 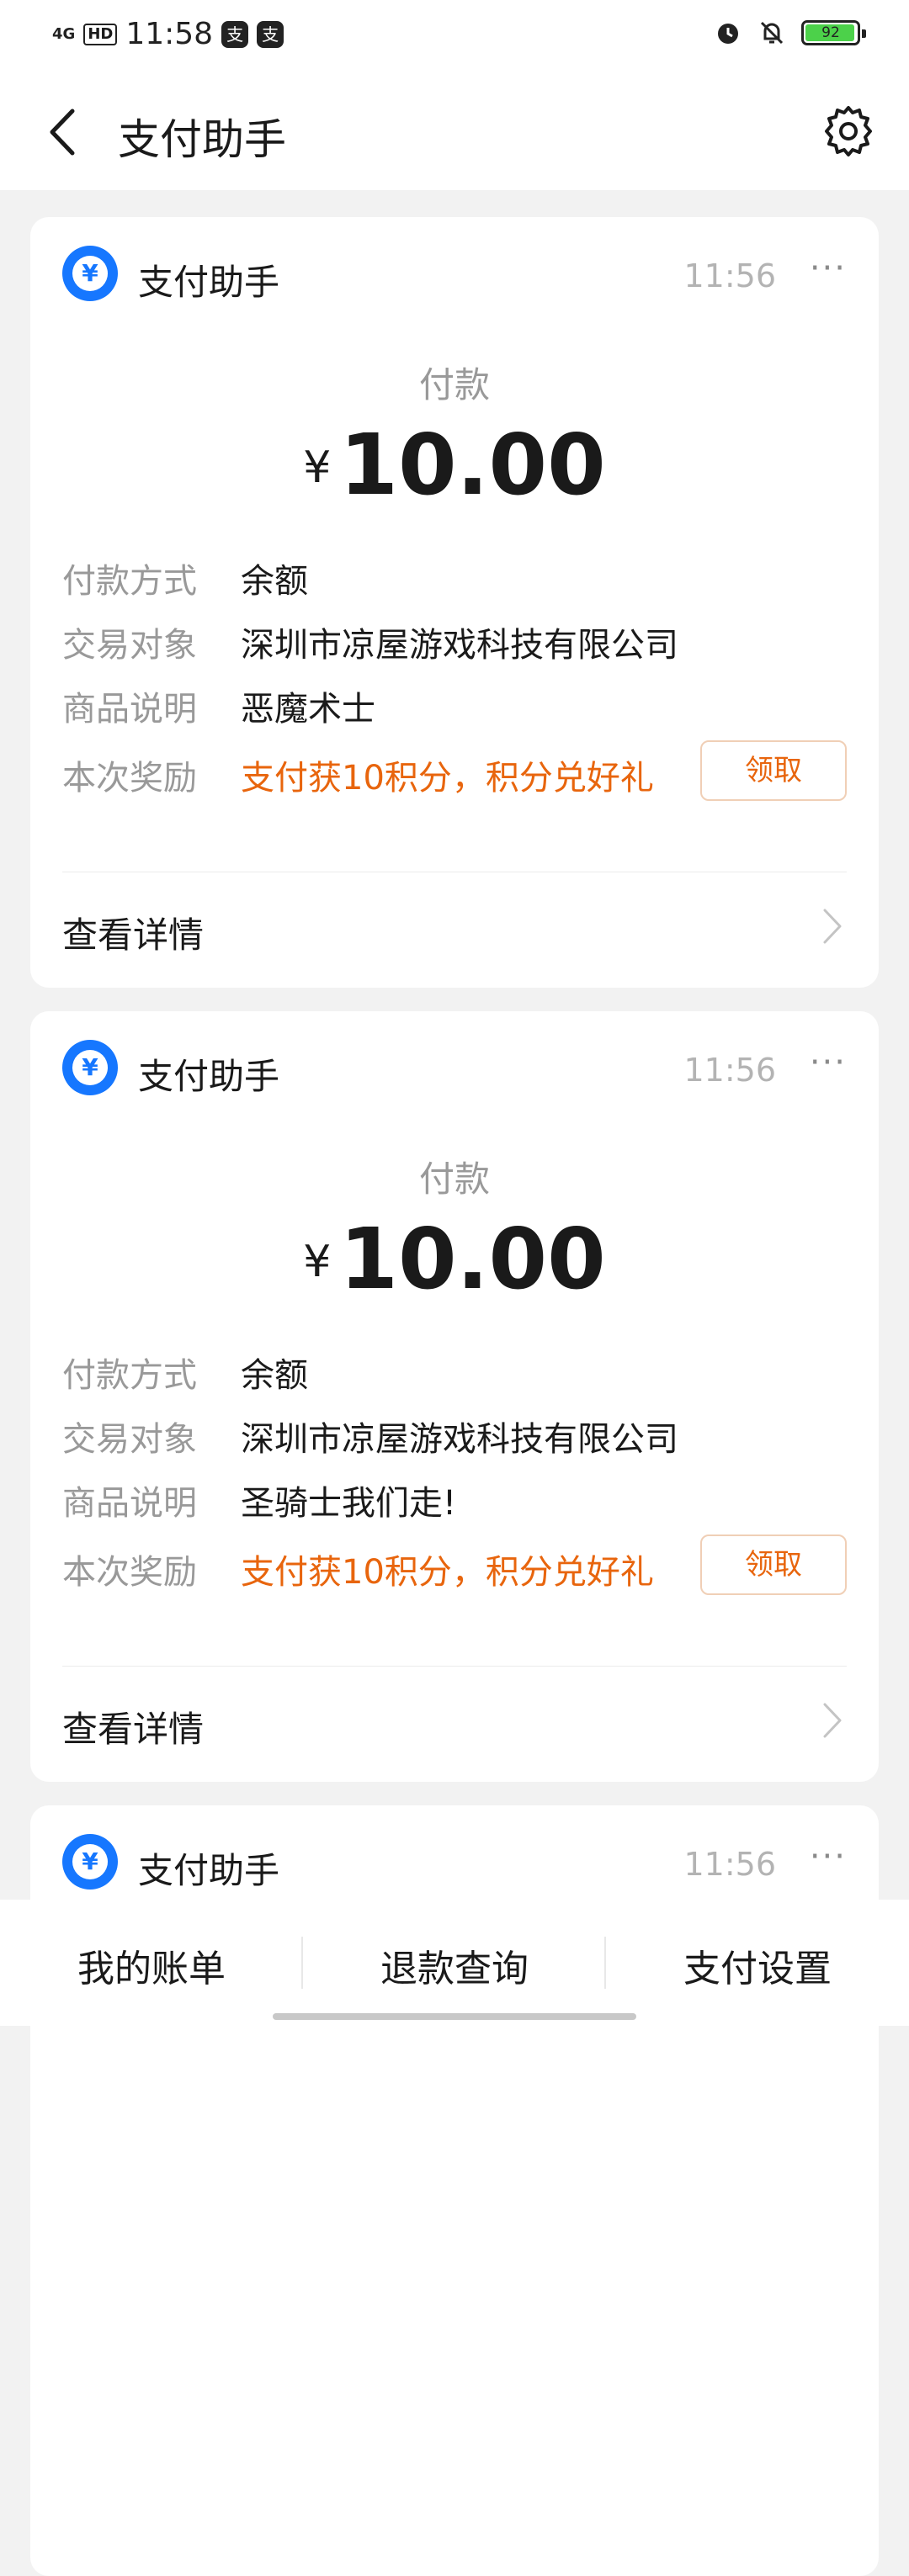 I want to click on battery-icon: 92, so click(x=833, y=32).